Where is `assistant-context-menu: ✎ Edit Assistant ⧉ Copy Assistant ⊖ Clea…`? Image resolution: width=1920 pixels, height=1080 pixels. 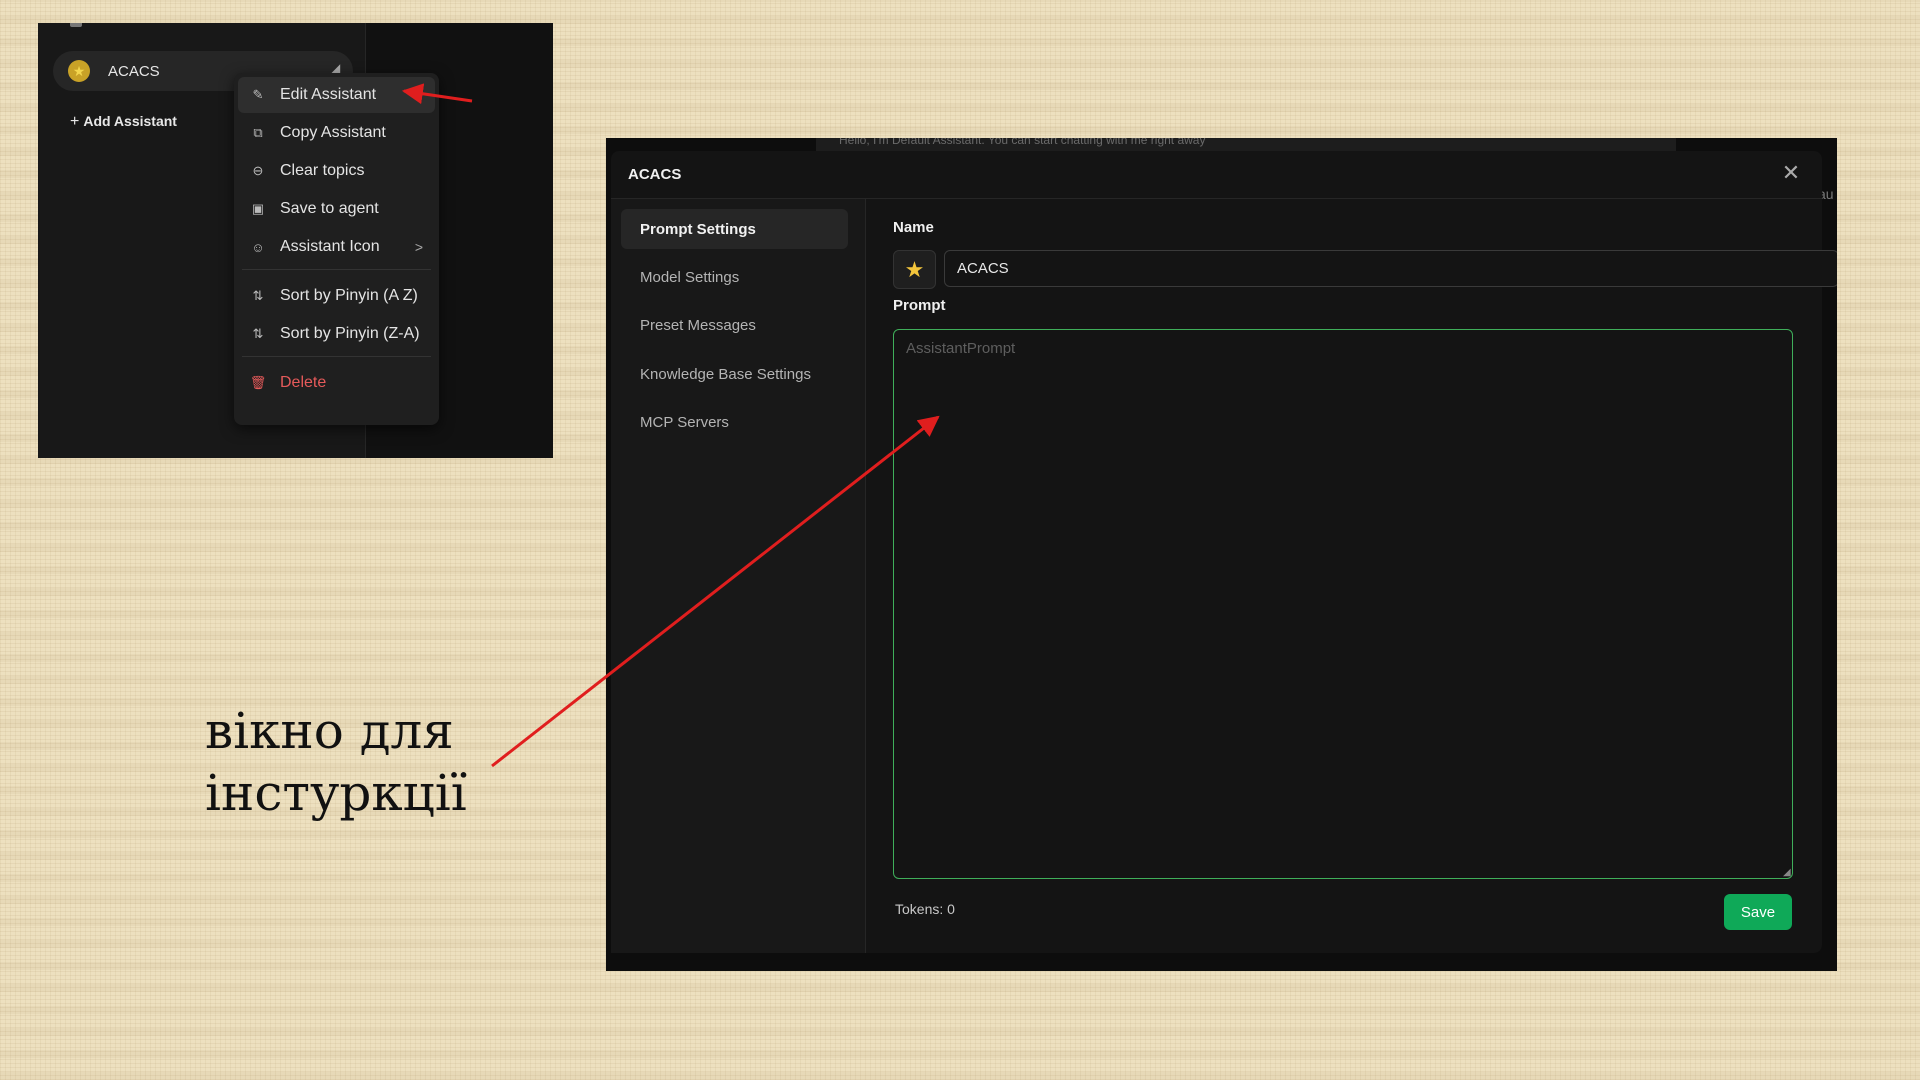
assistant-context-menu: ✎ Edit Assistant ⧉ Copy Assistant ⊖ Clea… is located at coordinates (336, 249).